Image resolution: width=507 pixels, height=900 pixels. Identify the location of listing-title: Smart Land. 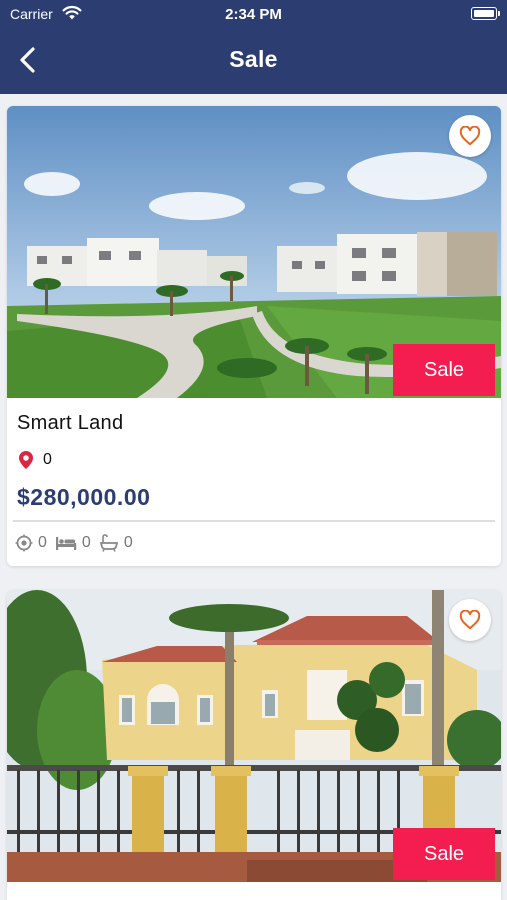
(70, 423).